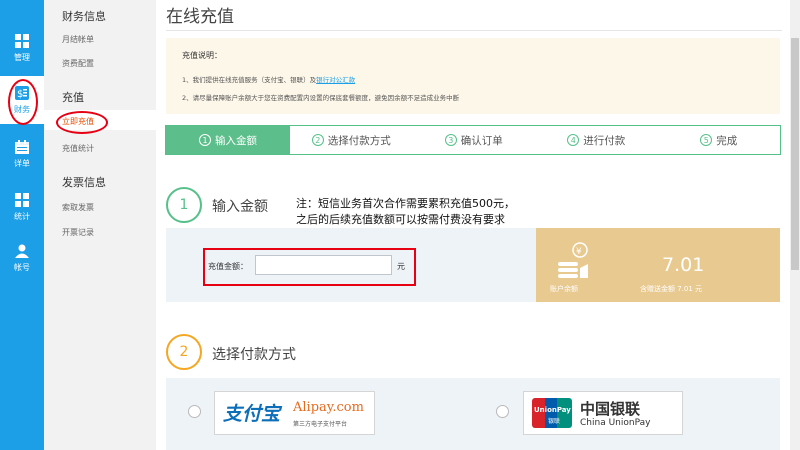  Describe the element at coordinates (78, 63) in the screenshot. I see `subnav-item-fee-config: 资费配置` at that location.